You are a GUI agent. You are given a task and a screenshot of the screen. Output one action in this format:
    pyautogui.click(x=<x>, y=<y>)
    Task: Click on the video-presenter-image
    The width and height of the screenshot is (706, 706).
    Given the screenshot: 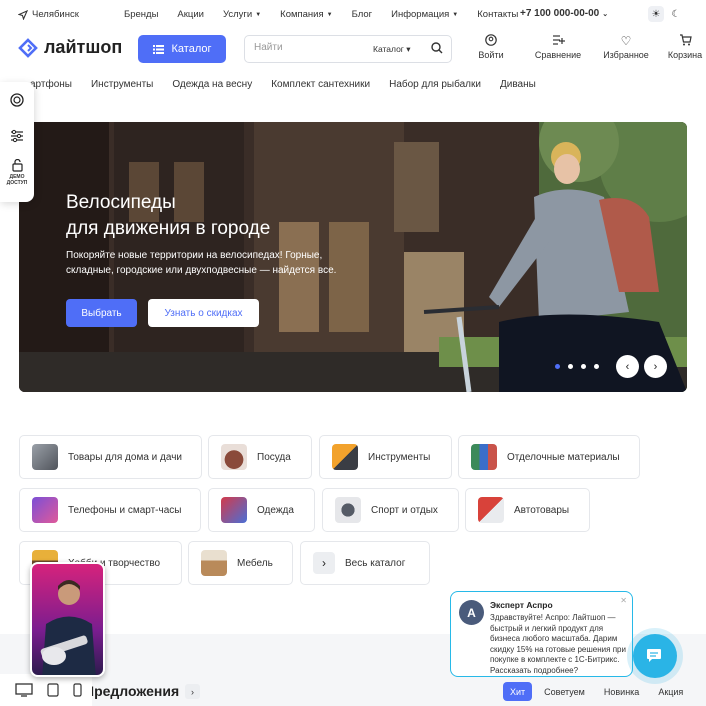 What is the action you would take?
    pyautogui.click(x=68, y=627)
    